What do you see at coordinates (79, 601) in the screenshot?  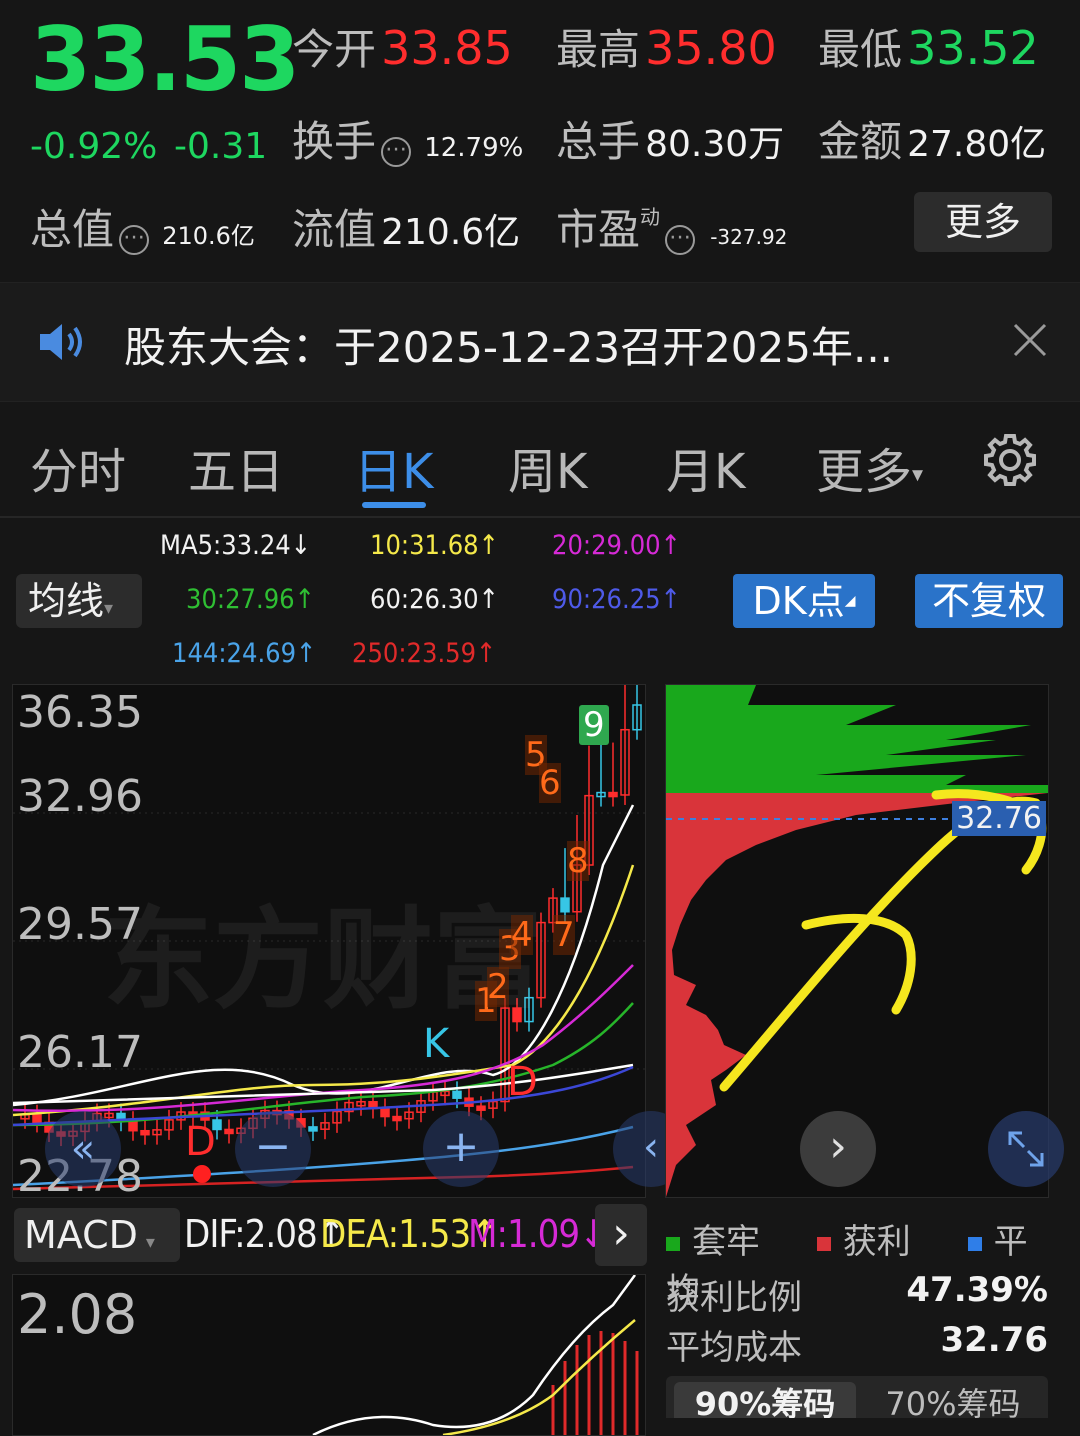 I see `indicator-selector: 均线▾` at bounding box center [79, 601].